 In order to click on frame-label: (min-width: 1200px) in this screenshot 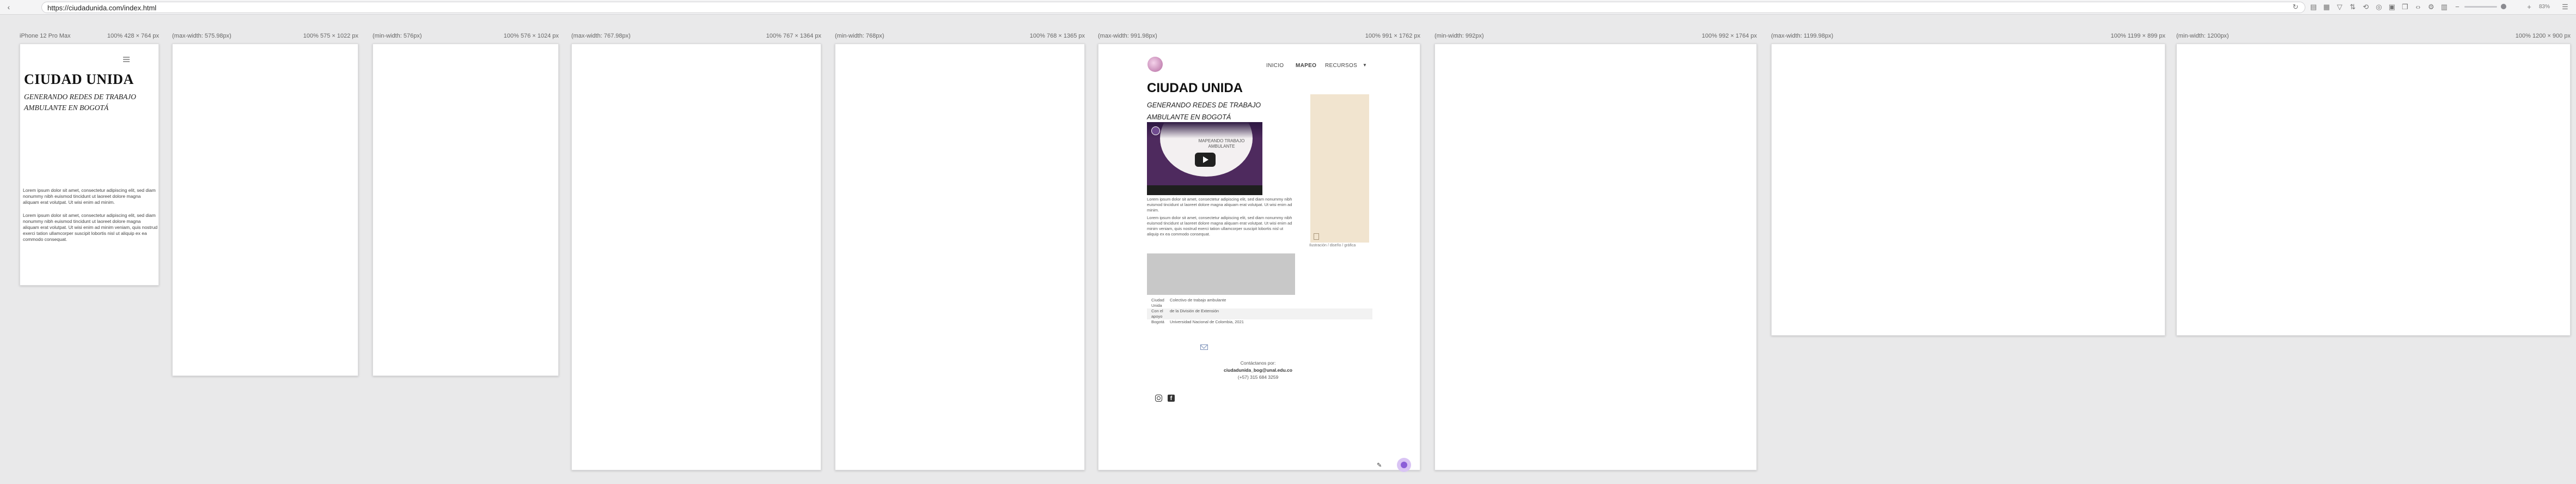, I will do `click(2202, 36)`.